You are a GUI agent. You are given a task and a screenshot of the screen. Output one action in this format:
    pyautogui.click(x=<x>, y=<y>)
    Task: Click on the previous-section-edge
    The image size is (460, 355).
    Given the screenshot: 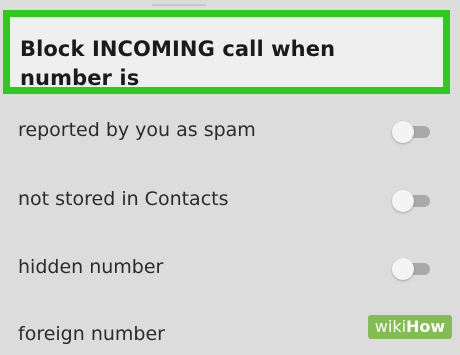 What is the action you would take?
    pyautogui.click(x=230, y=4)
    